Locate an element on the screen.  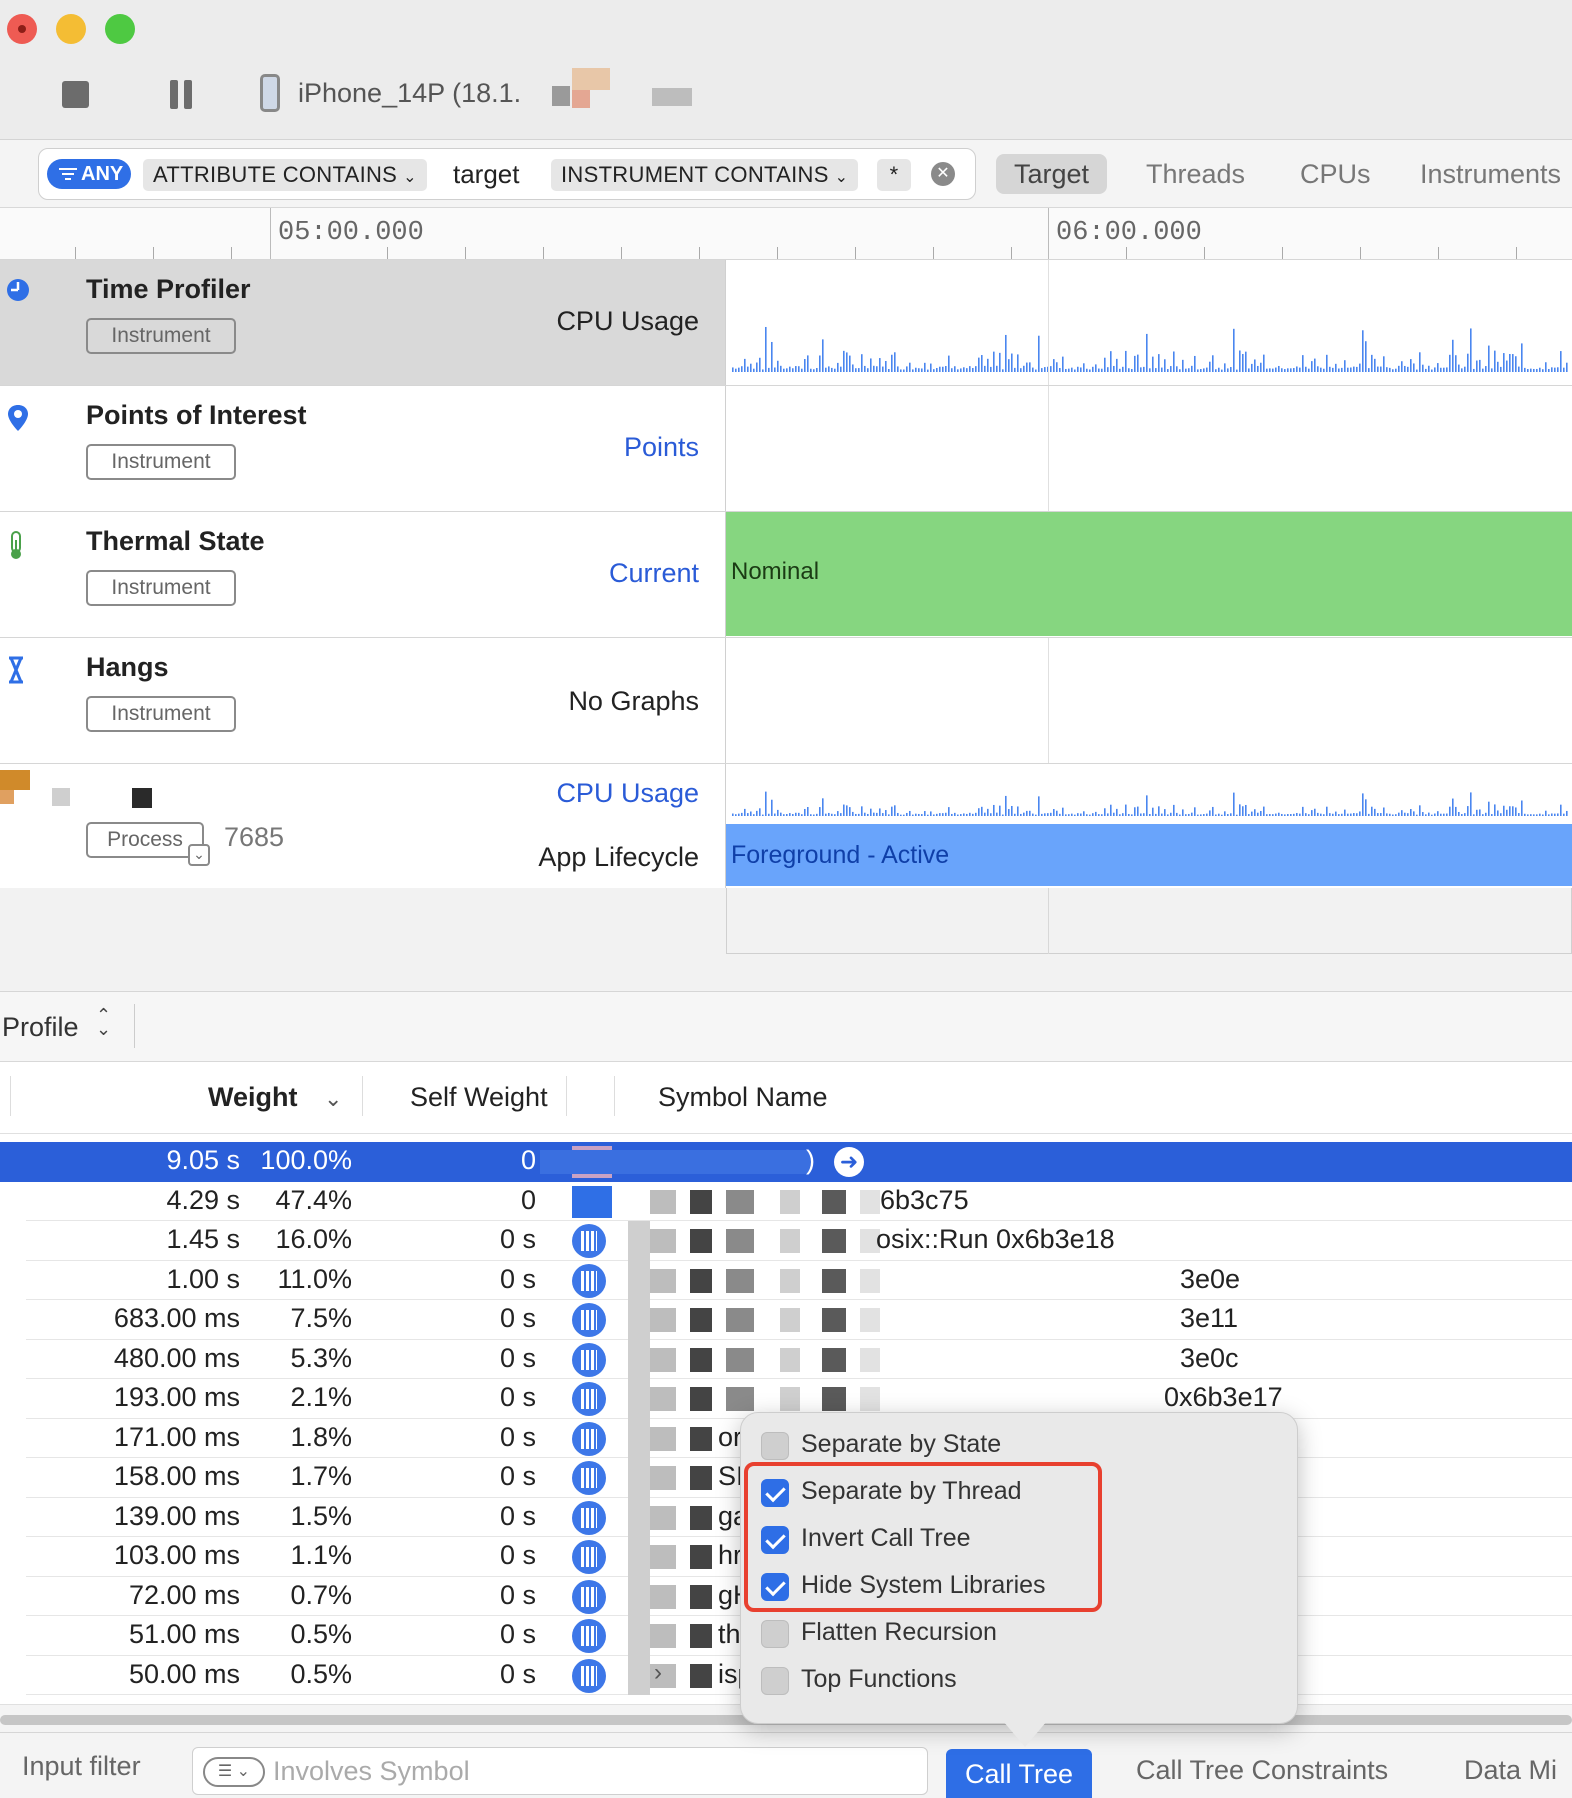
filter-options-icon: ☰ ⌄ is located at coordinates (234, 1772).